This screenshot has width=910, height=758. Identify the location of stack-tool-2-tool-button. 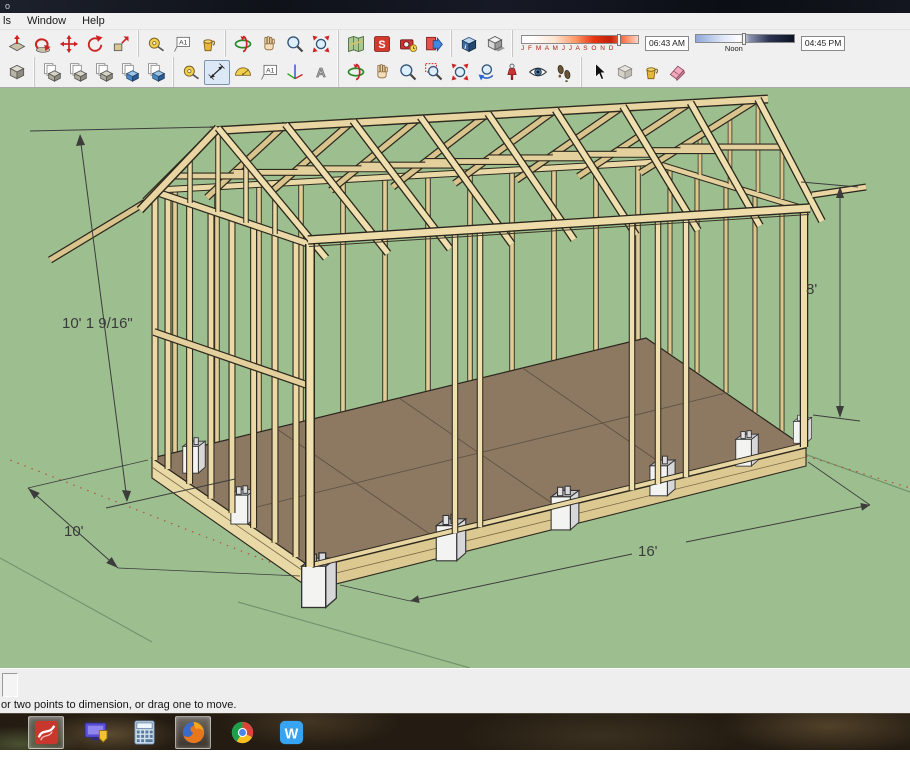
(78, 72).